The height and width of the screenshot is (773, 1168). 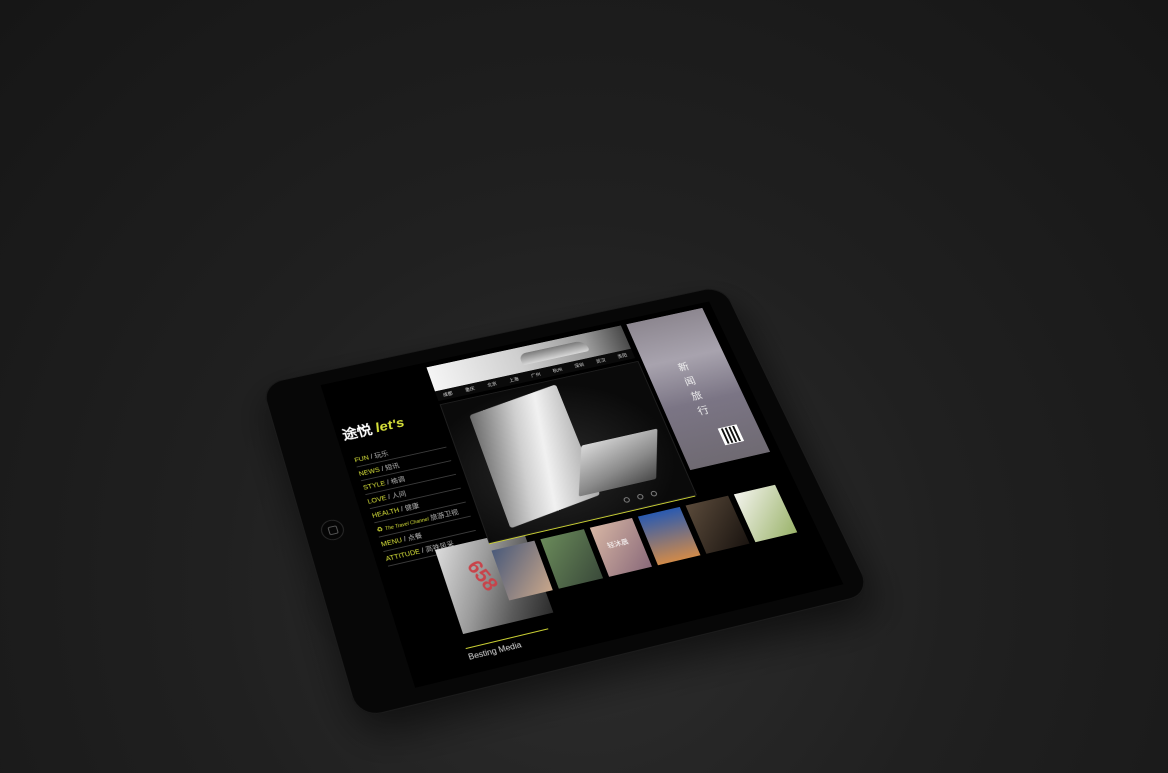 I want to click on footer-brand: Besting Media, so click(x=509, y=645).